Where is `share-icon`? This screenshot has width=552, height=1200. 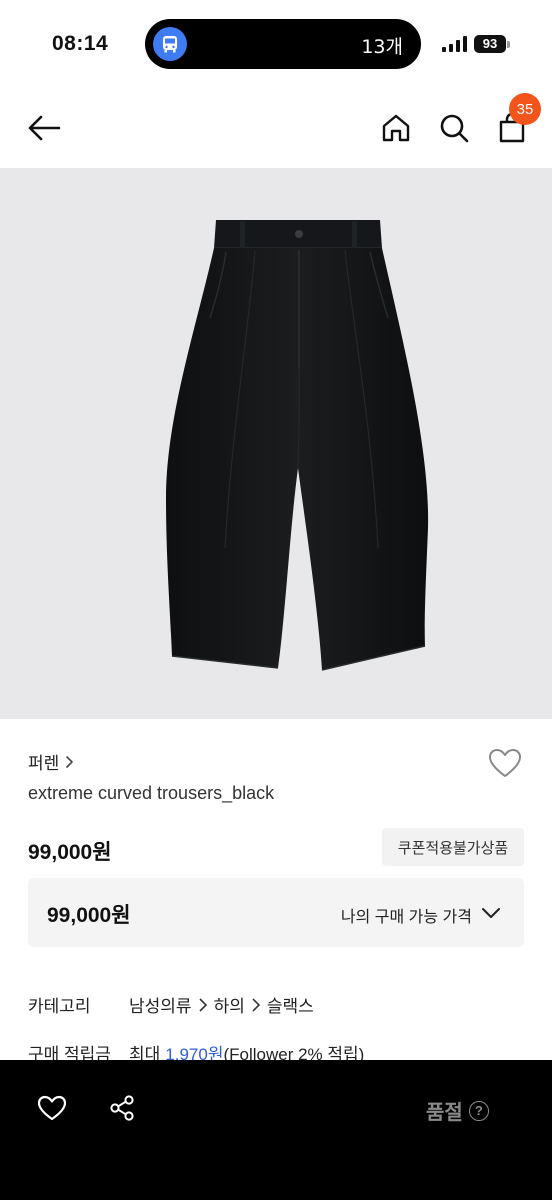 share-icon is located at coordinates (122, 1108).